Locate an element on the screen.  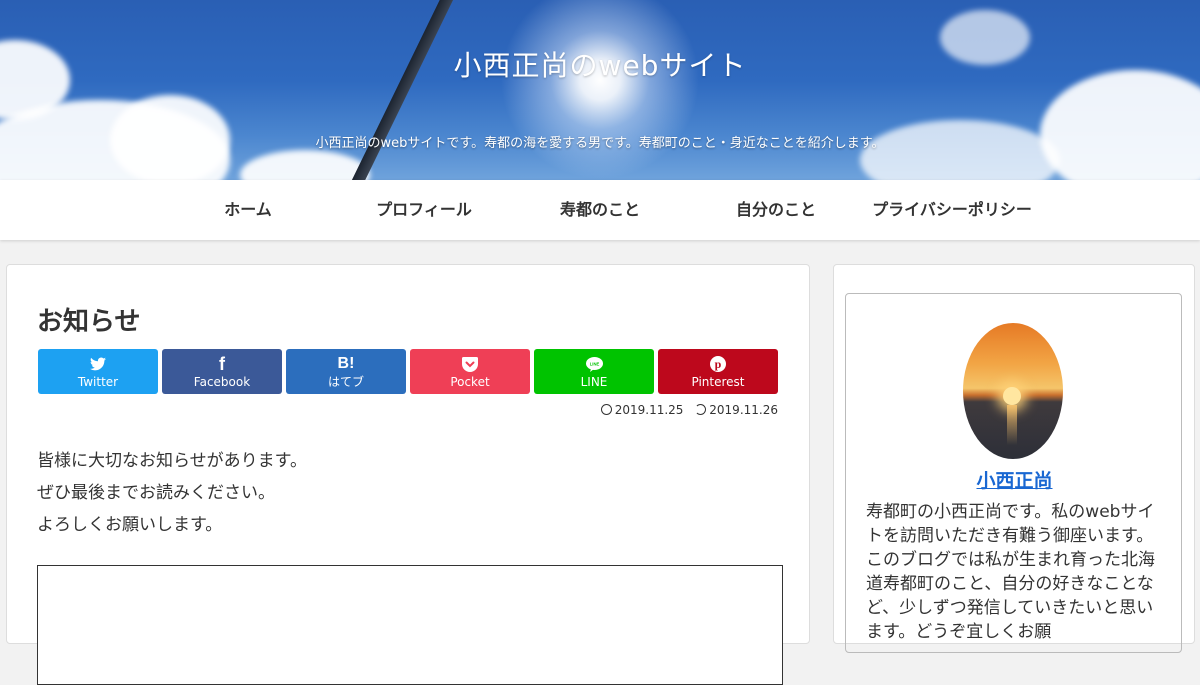
sun-decoration is located at coordinates (600, 90).